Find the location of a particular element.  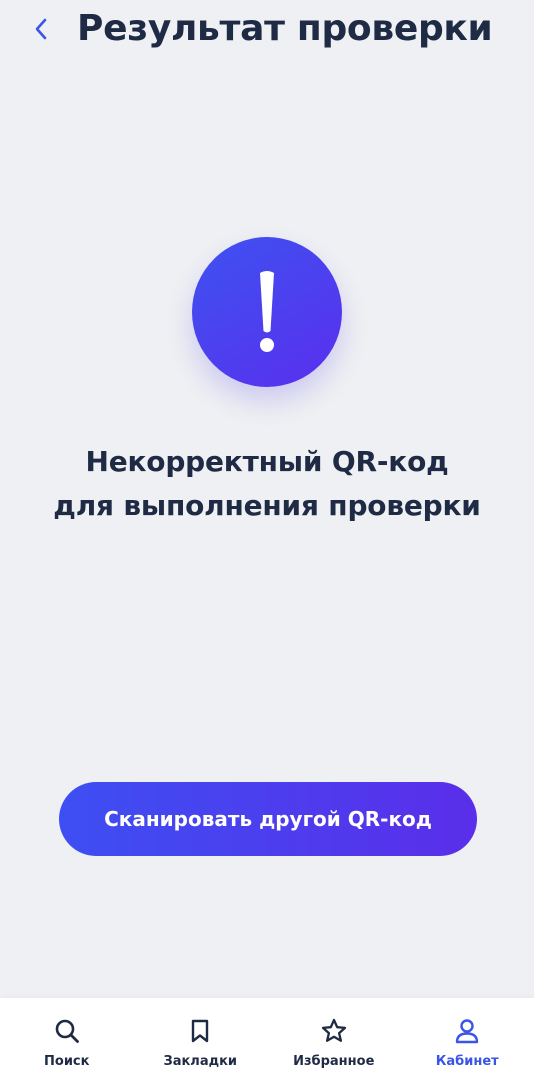

result-message-line1: Некорректный QR-код is located at coordinates (267, 461).